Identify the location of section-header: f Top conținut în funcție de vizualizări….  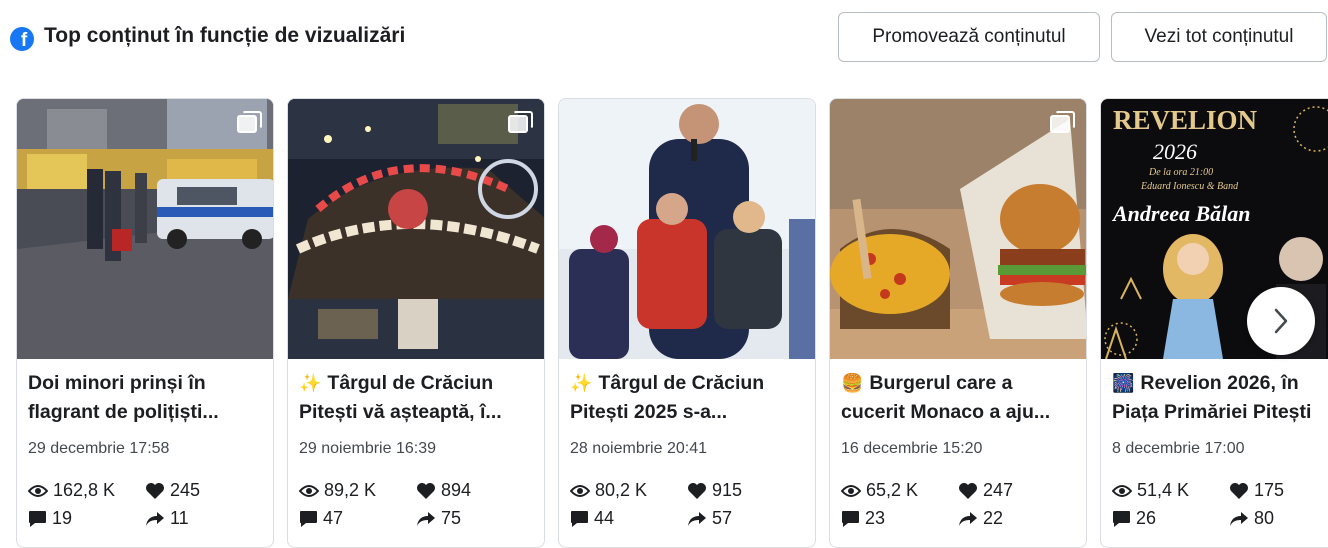
(664, 40).